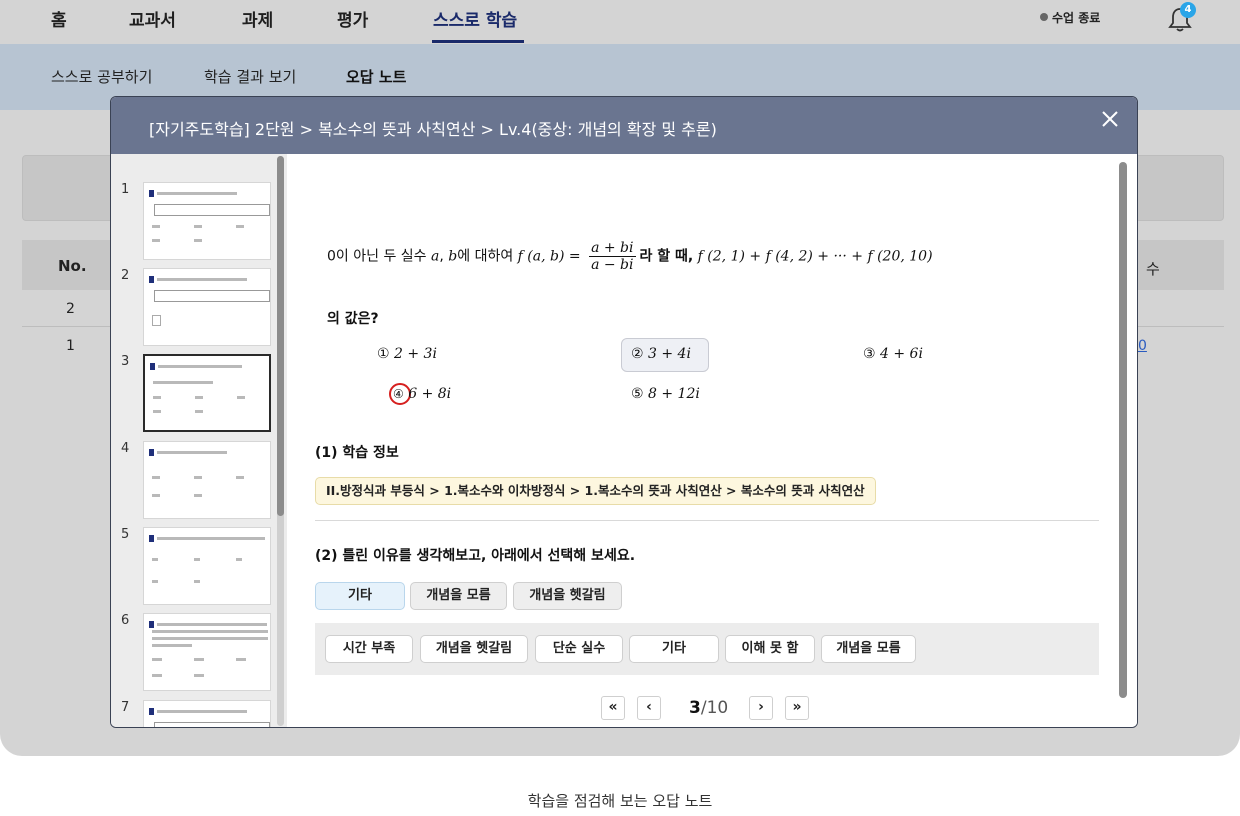 The height and width of the screenshot is (816, 1240). Describe the element at coordinates (125, 620) in the screenshot. I see `thumbnail-number: 6` at that location.